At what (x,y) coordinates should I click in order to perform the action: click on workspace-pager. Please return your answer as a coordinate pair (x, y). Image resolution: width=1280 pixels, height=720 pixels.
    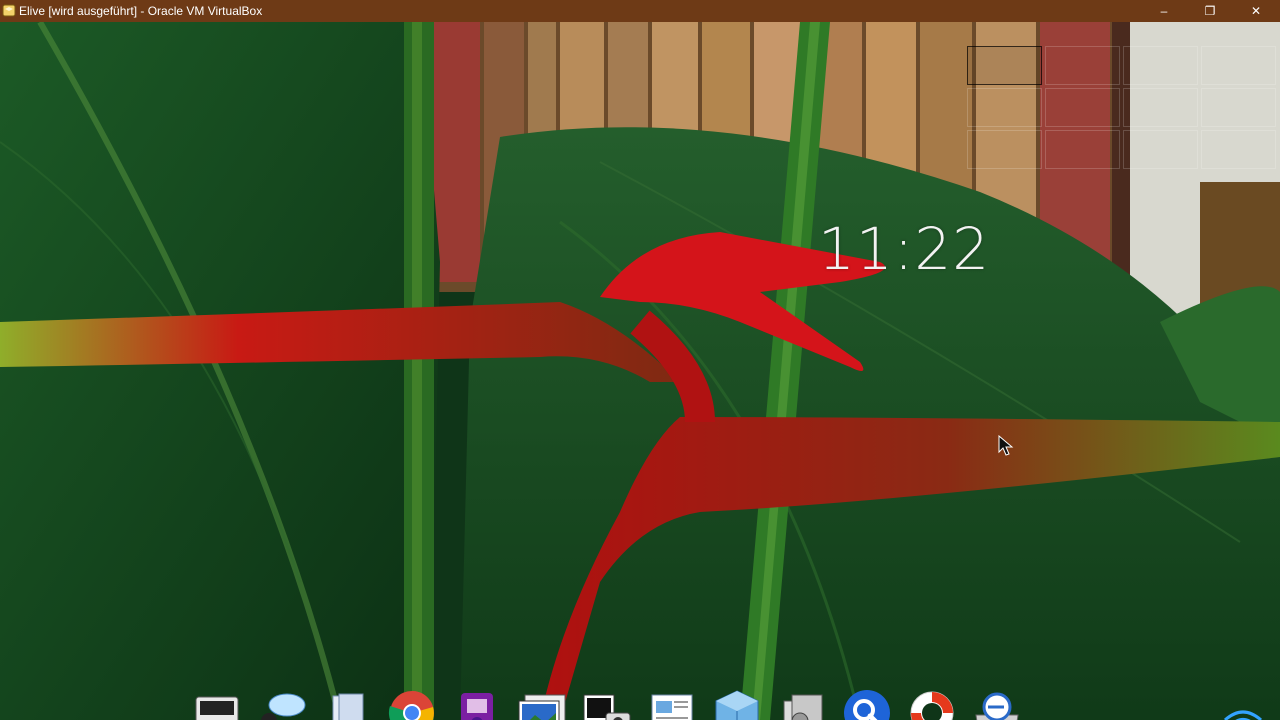
    Looking at the image, I should click on (1121, 108).